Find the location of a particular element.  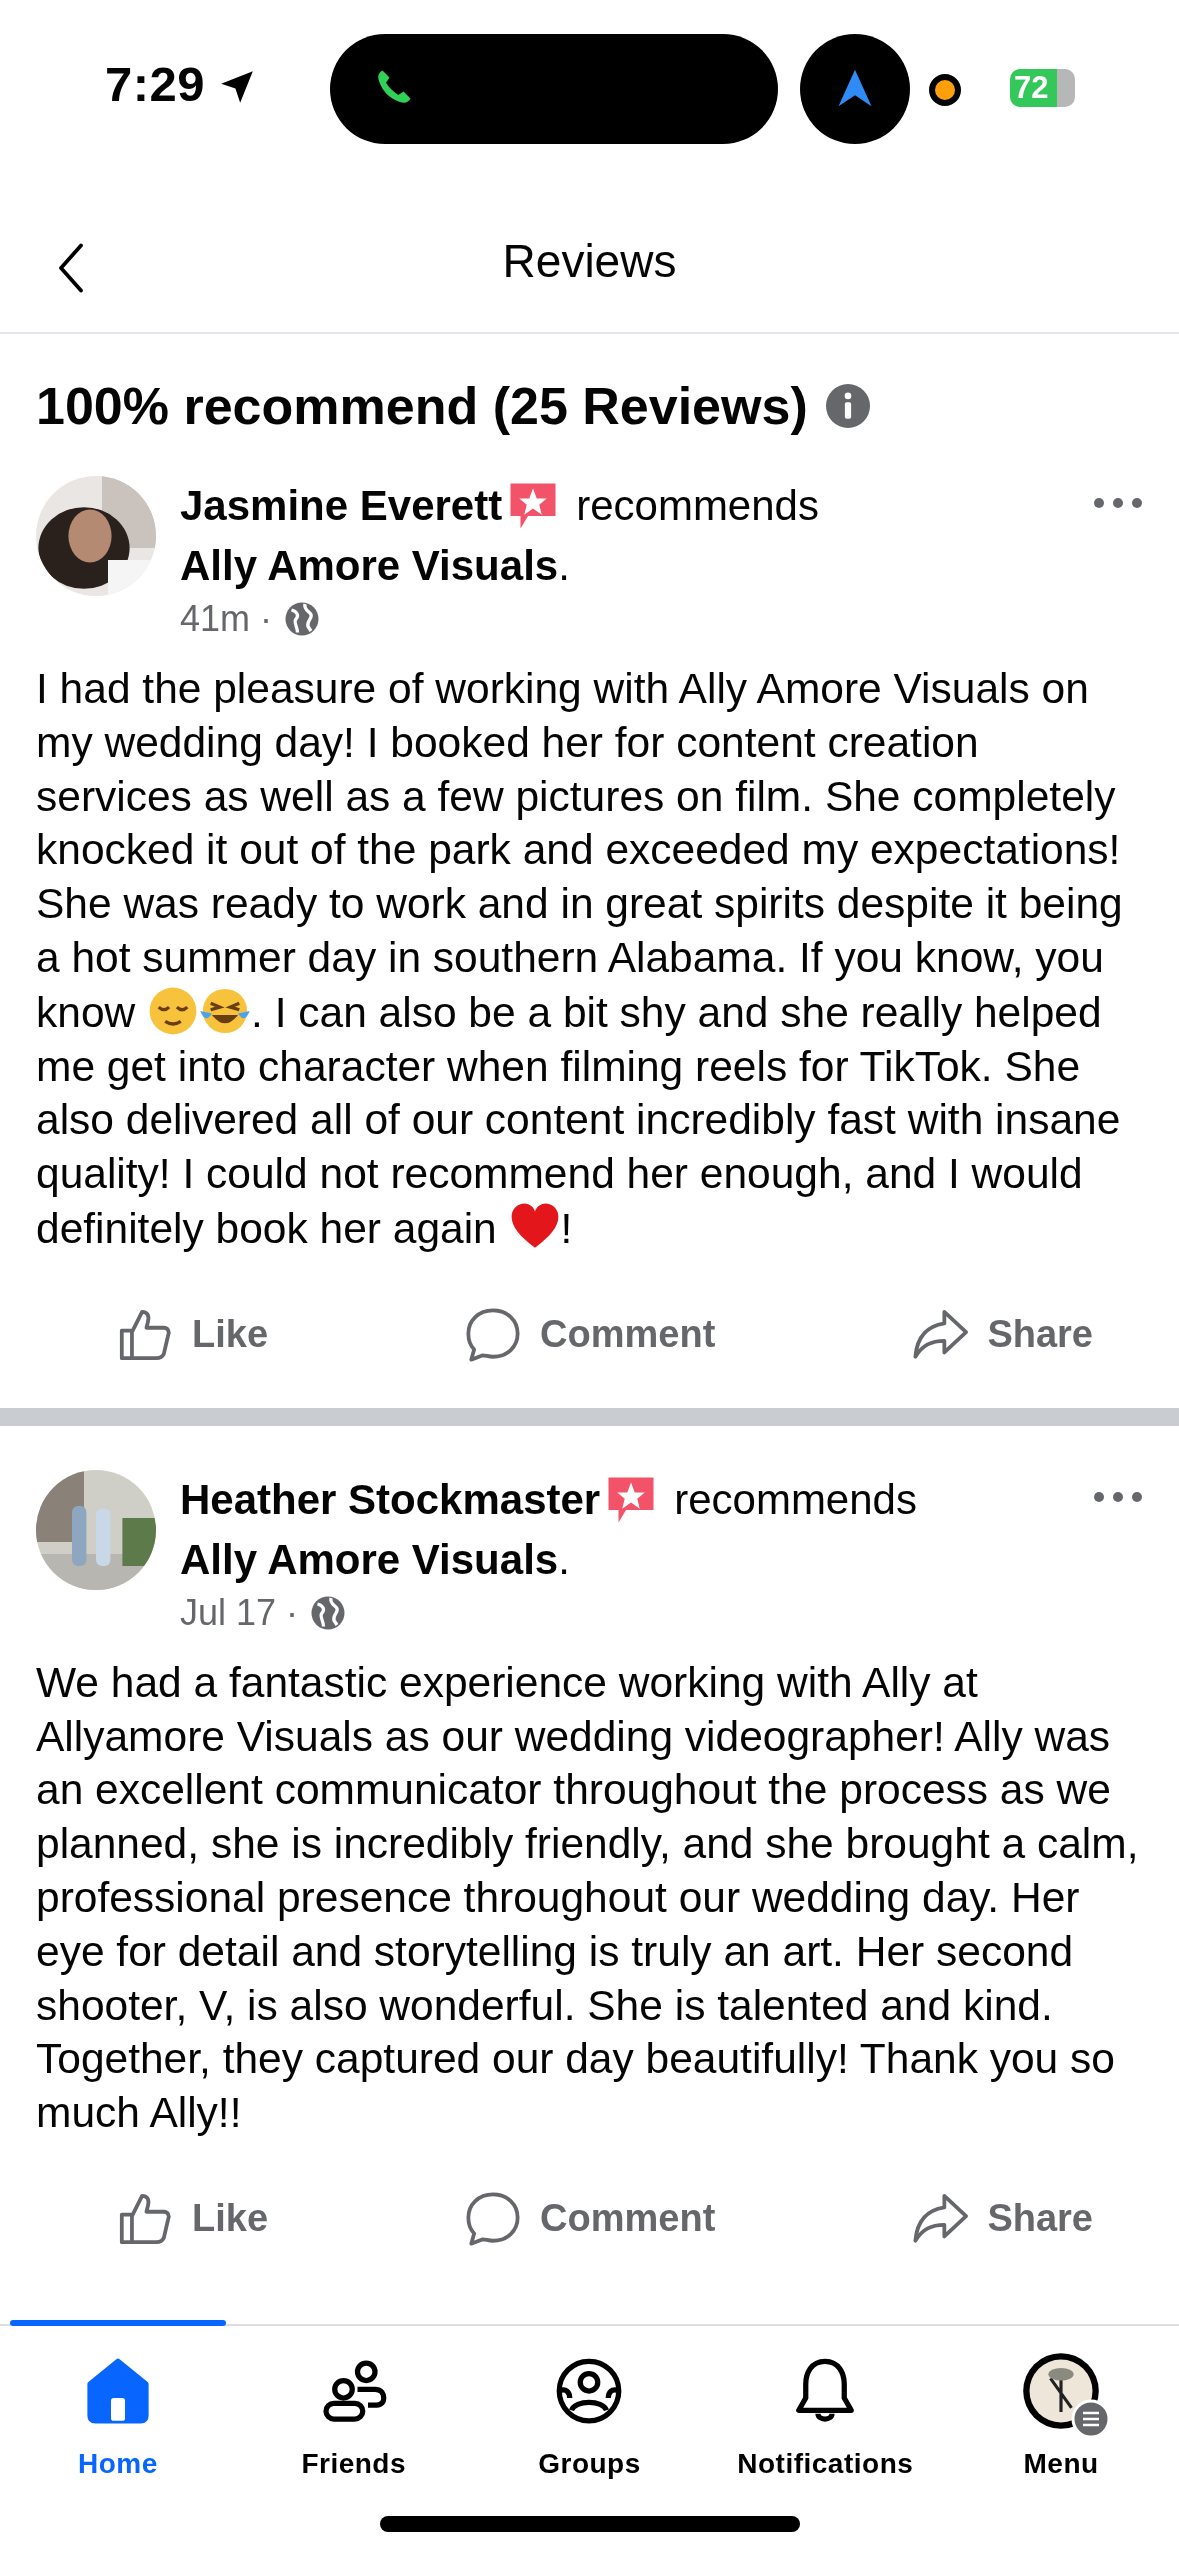

battery-indicator: 72 is located at coordinates (1042, 88).